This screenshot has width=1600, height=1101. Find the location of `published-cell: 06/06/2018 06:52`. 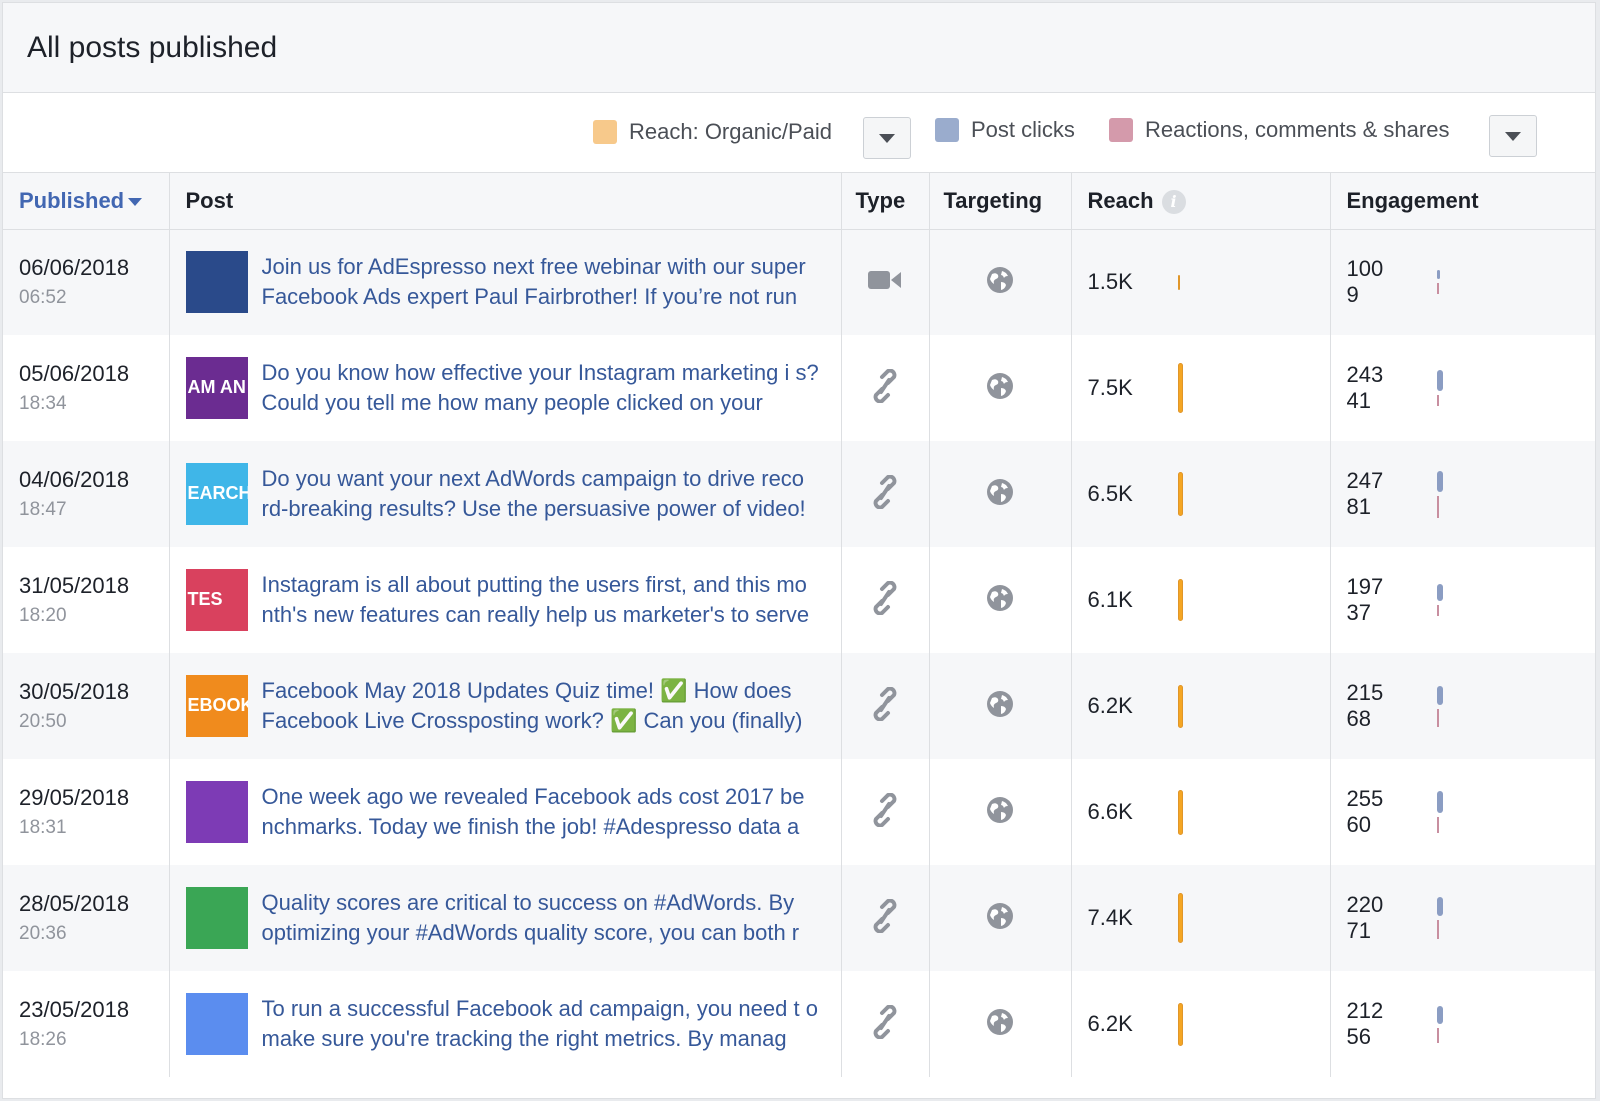

published-cell: 06/06/2018 06:52 is located at coordinates (86, 282).